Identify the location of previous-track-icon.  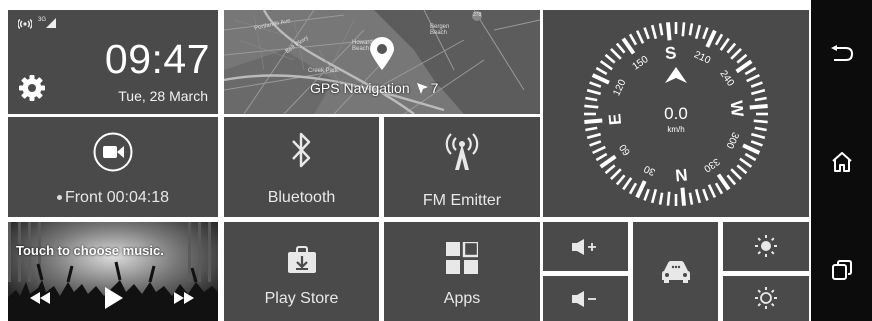
(40, 298).